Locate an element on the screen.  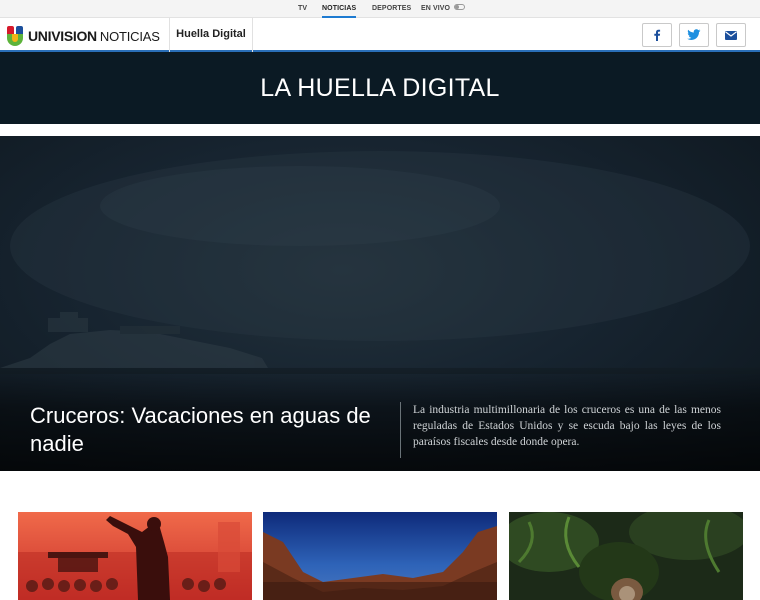
story-card-1-image is located at coordinates (135, 556).